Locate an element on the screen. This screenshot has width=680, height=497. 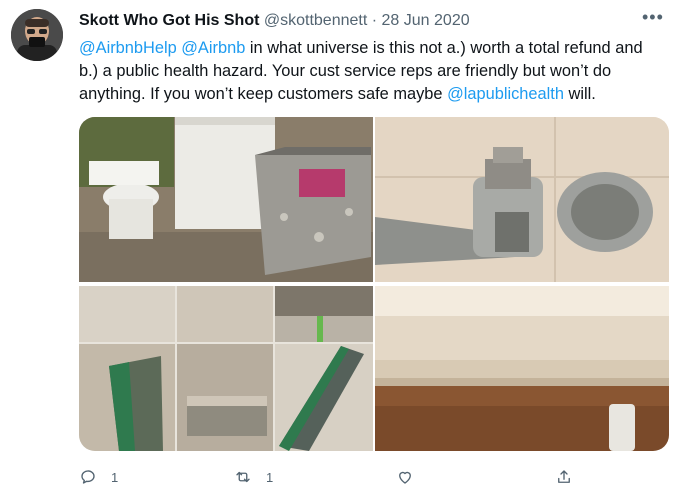
avatar-photo is located at coordinates (37, 35).